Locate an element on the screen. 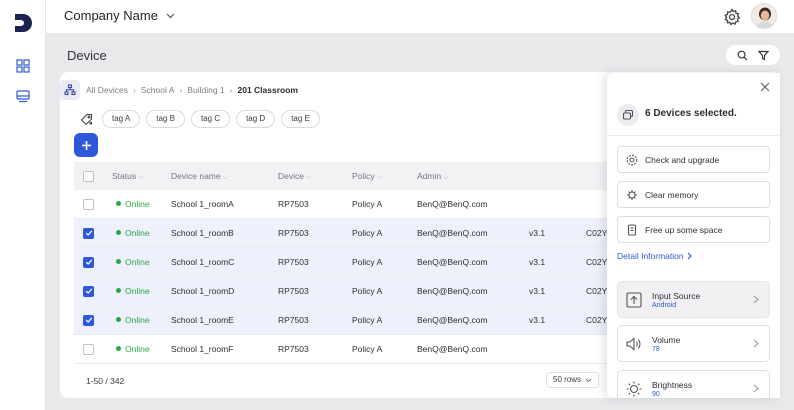 This screenshot has width=794, height=410. chevron-down-icon is located at coordinates (170, 15).